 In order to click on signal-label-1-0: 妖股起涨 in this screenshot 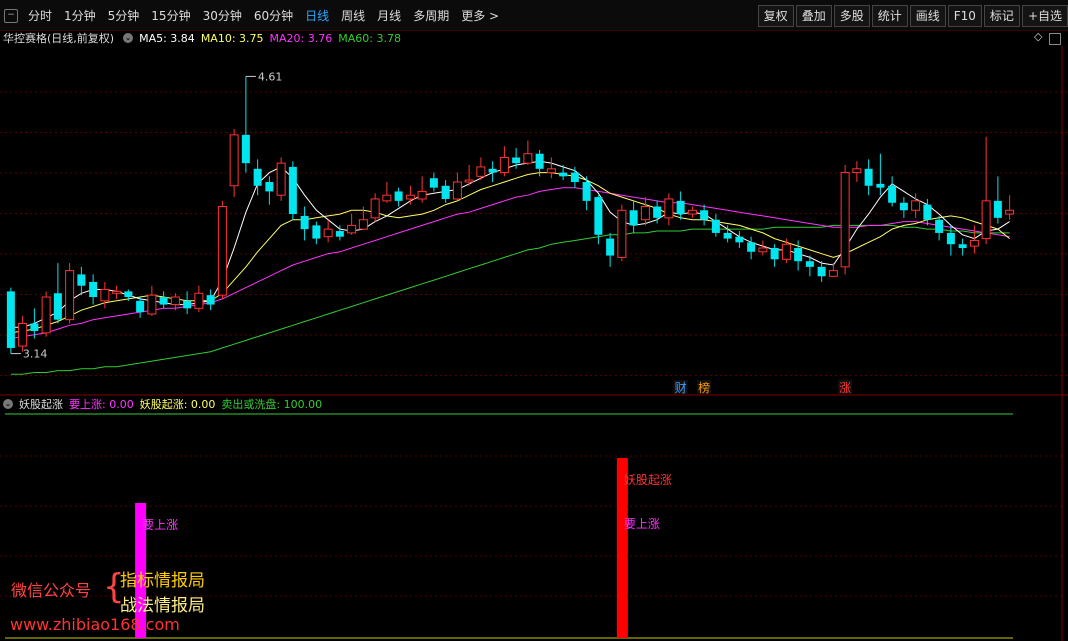, I will do `click(648, 479)`.